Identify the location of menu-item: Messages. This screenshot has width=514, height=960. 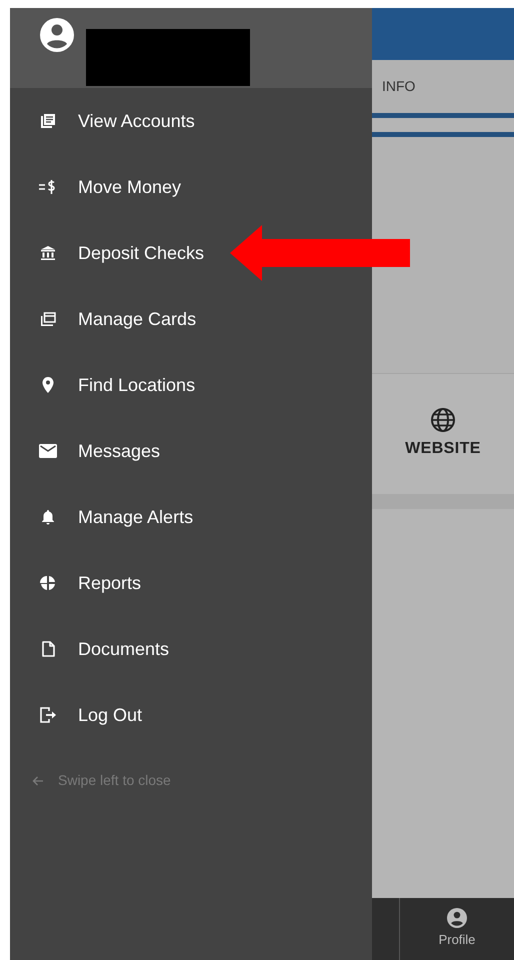
(85, 451).